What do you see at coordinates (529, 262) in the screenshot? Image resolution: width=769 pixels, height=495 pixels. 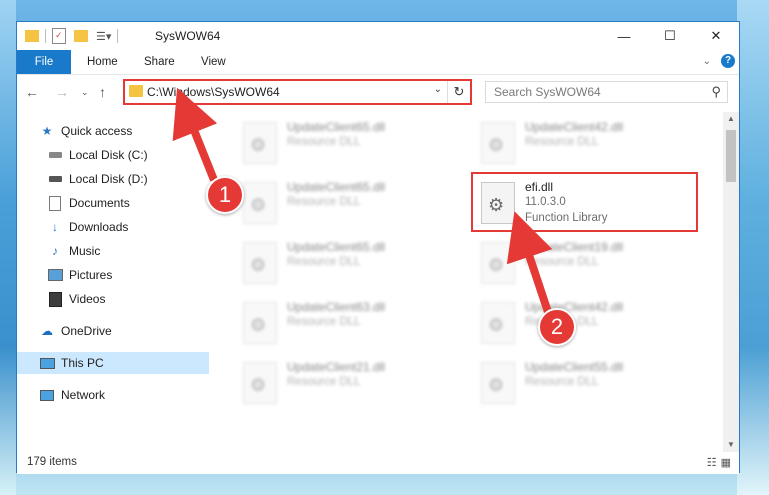 I see `arrow-to-efi-dll` at bounding box center [529, 262].